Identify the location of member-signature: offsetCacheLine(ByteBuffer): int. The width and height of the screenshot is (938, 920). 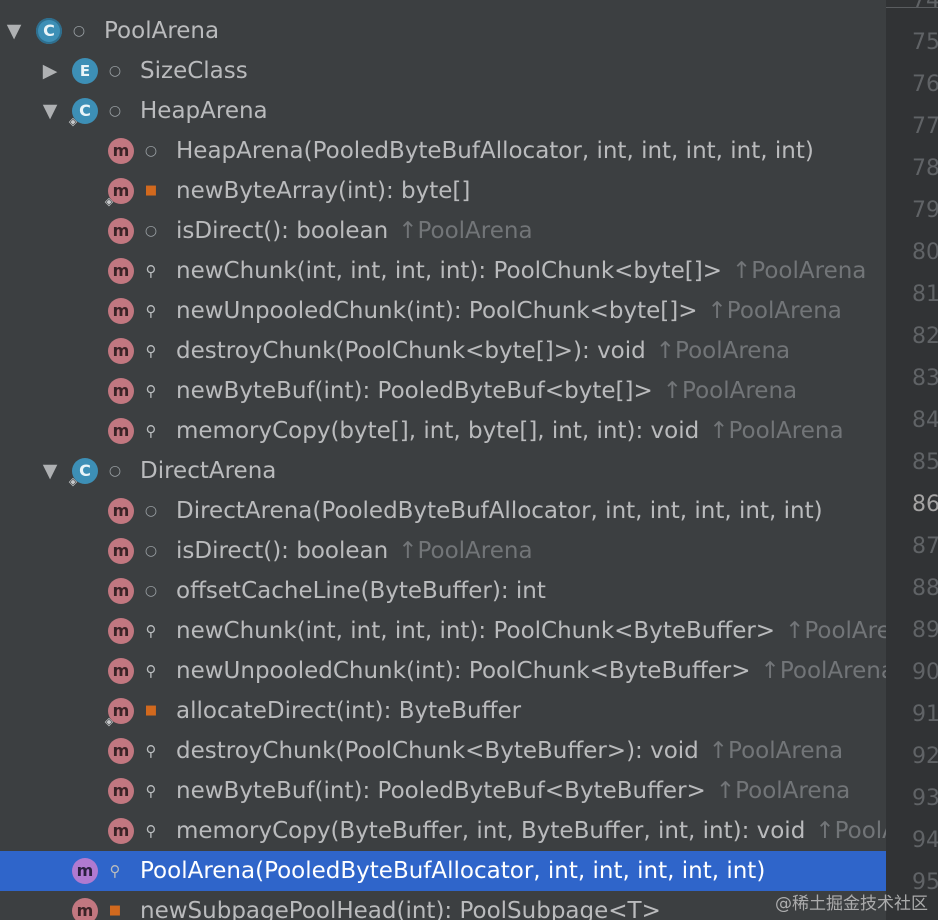
(361, 591).